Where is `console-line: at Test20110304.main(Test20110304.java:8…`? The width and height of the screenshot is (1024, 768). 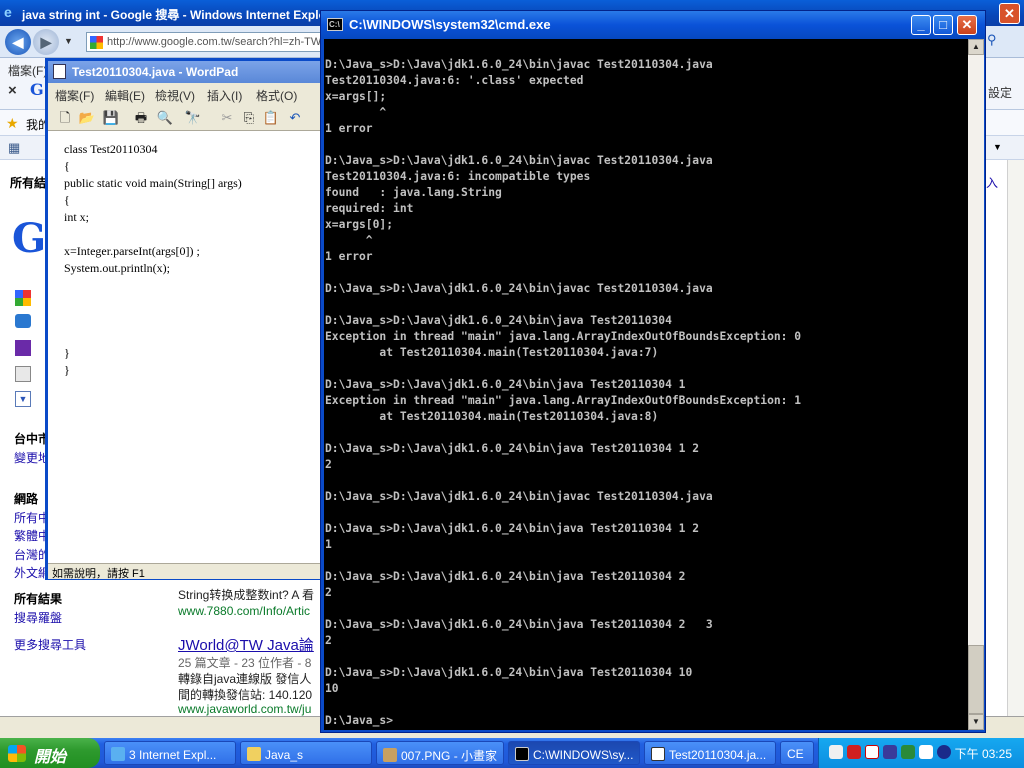
console-line: at Test20110304.main(Test20110304.java:8… is located at coordinates (492, 416).